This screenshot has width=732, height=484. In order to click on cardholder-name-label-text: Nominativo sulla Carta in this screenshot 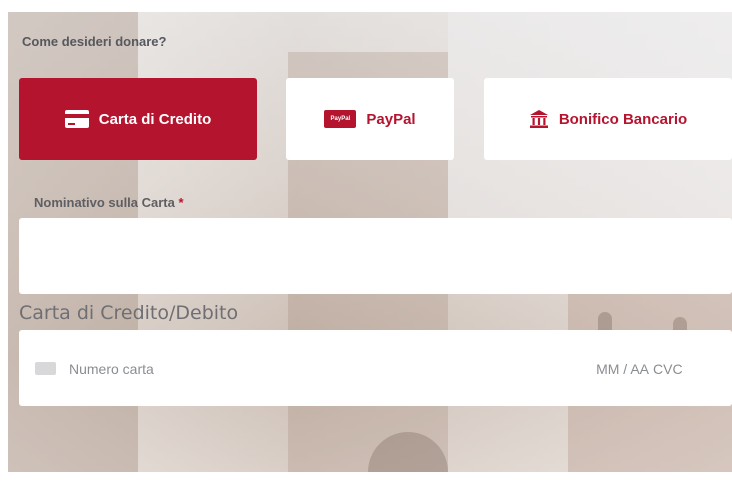, I will do `click(104, 202)`.